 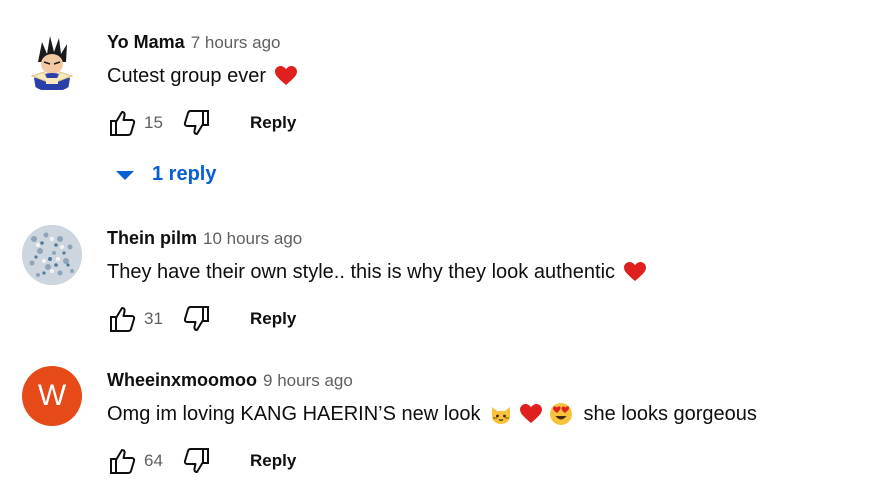 I want to click on heart-eyes-emoji-icon, so click(x=561, y=414).